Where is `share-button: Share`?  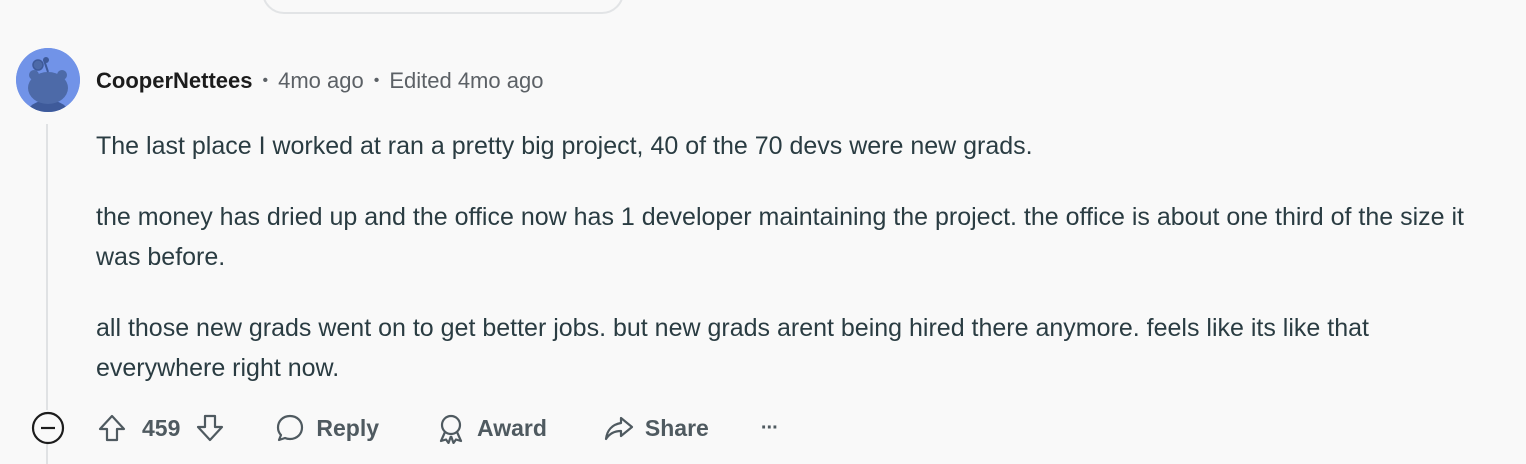 share-button: Share is located at coordinates (656, 428).